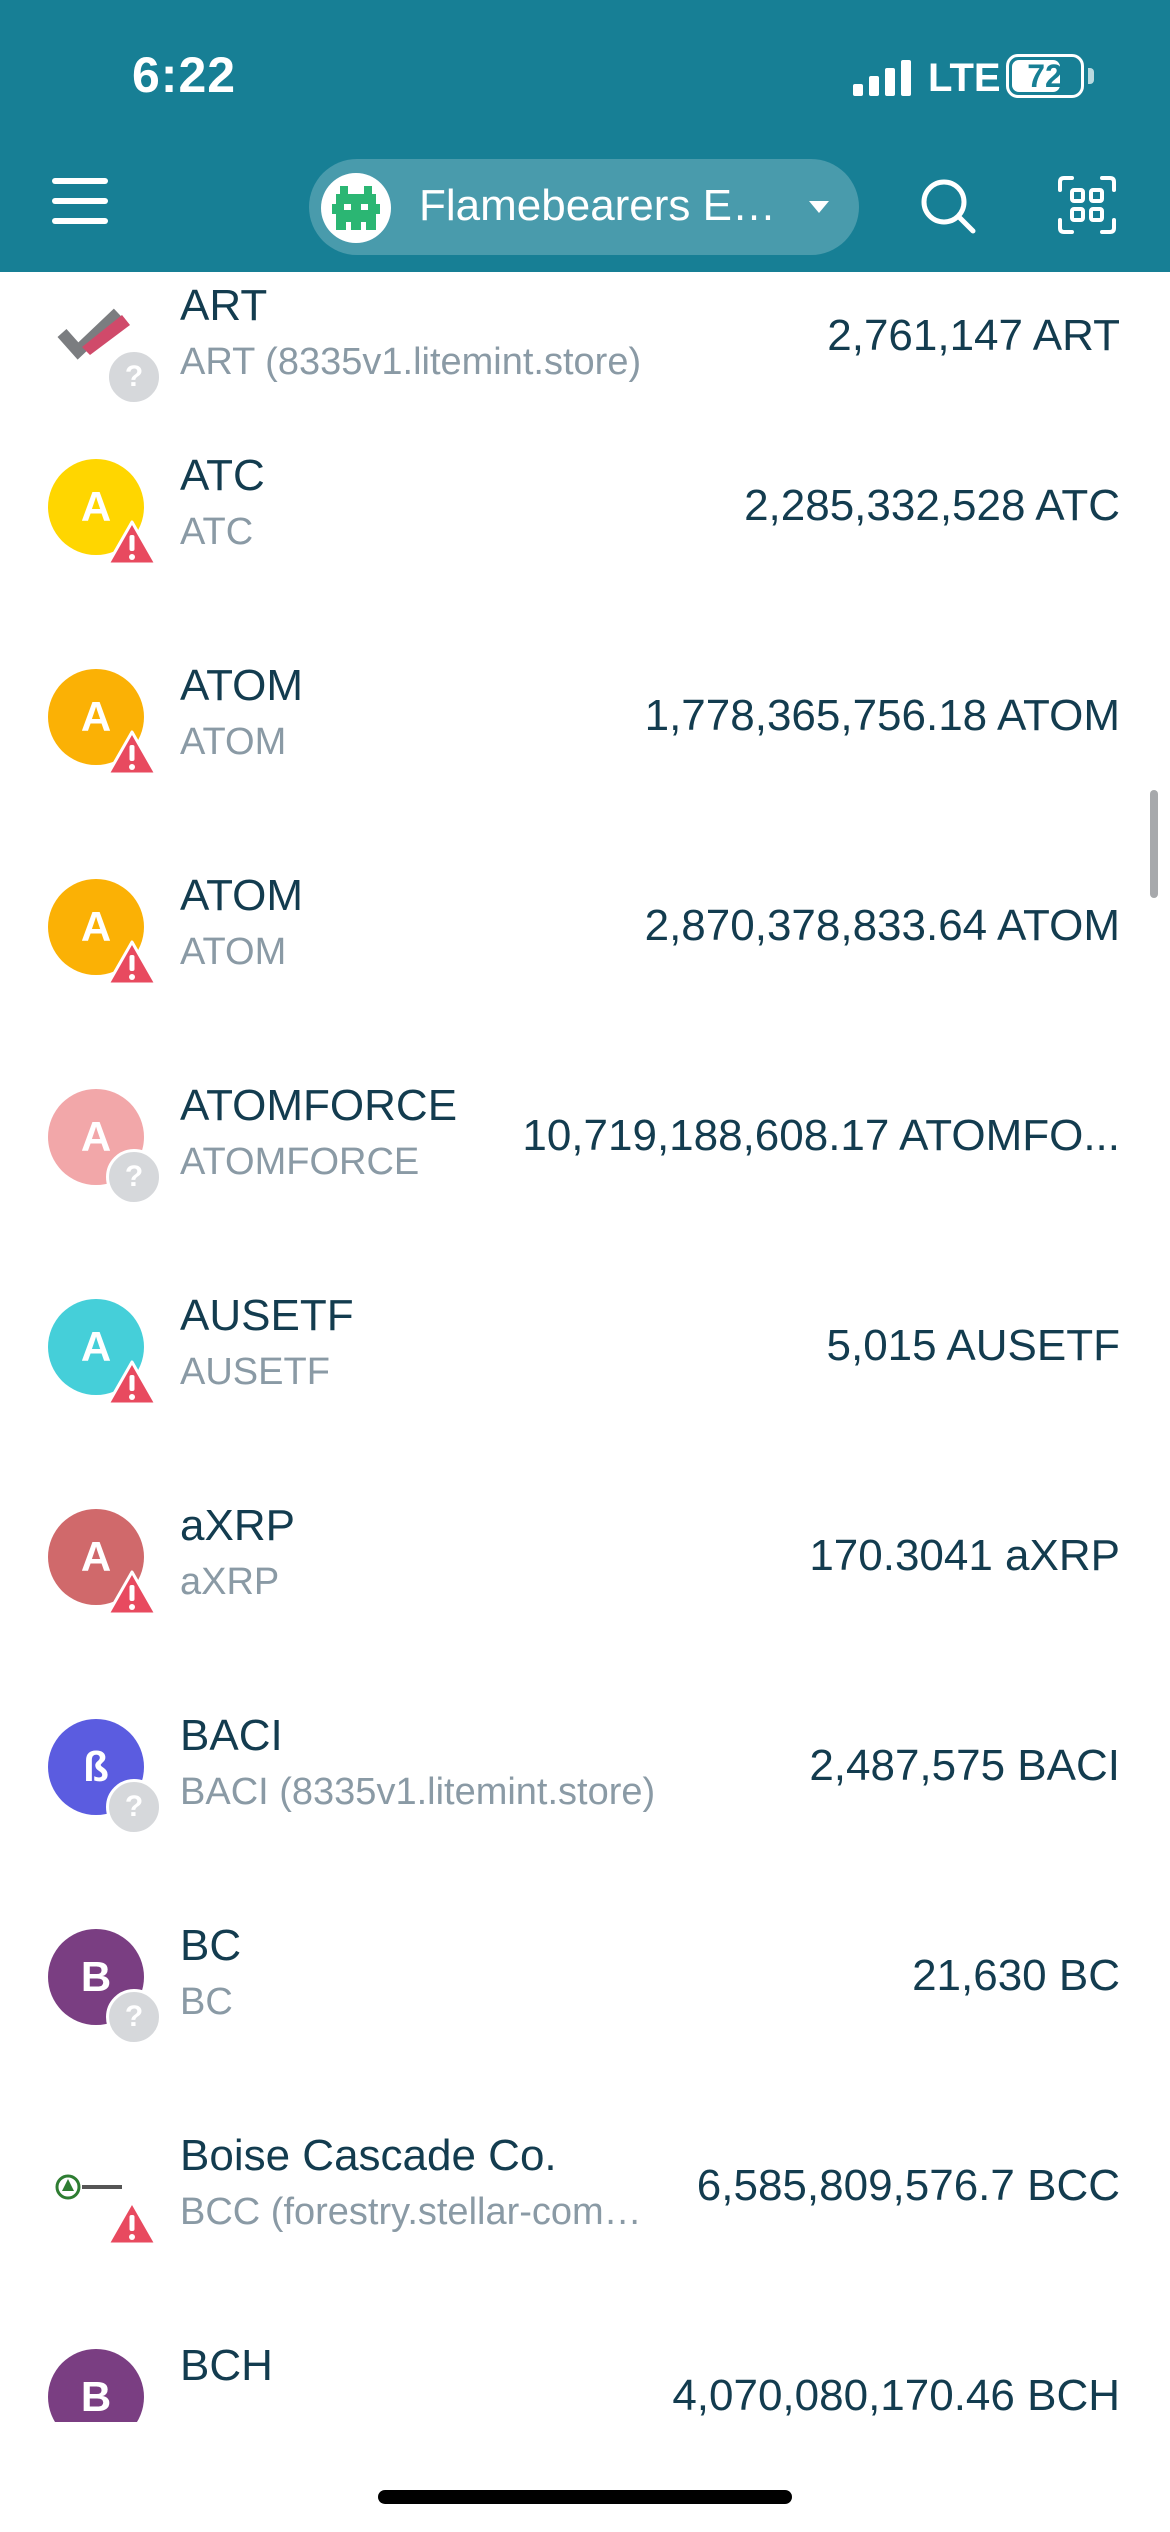 This screenshot has width=1170, height=2532. Describe the element at coordinates (211, 1945) in the screenshot. I see `asset-name: BC` at that location.